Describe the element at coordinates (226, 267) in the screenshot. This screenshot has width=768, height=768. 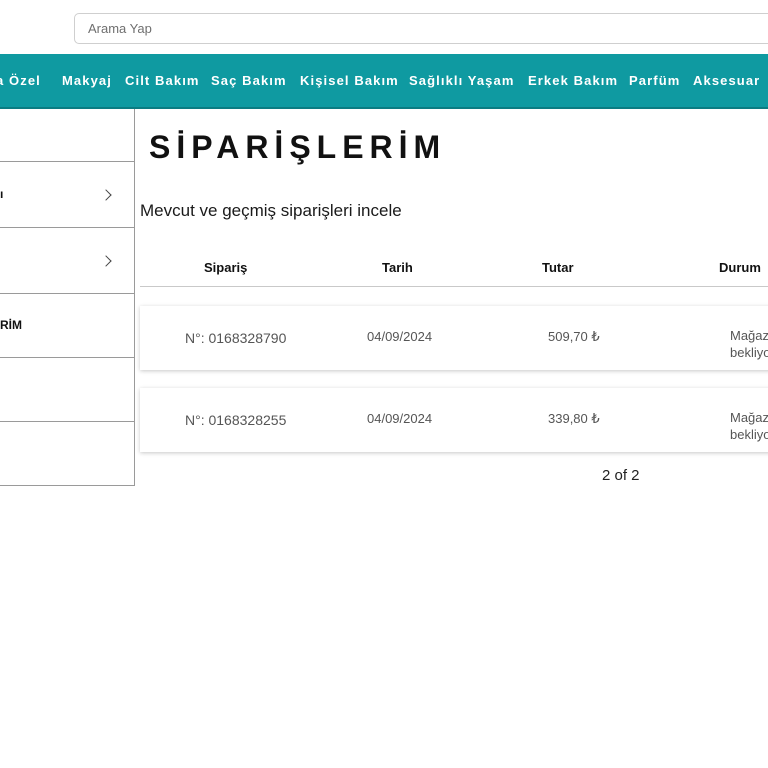
I see `column-header-siparis: Sipariş` at that location.